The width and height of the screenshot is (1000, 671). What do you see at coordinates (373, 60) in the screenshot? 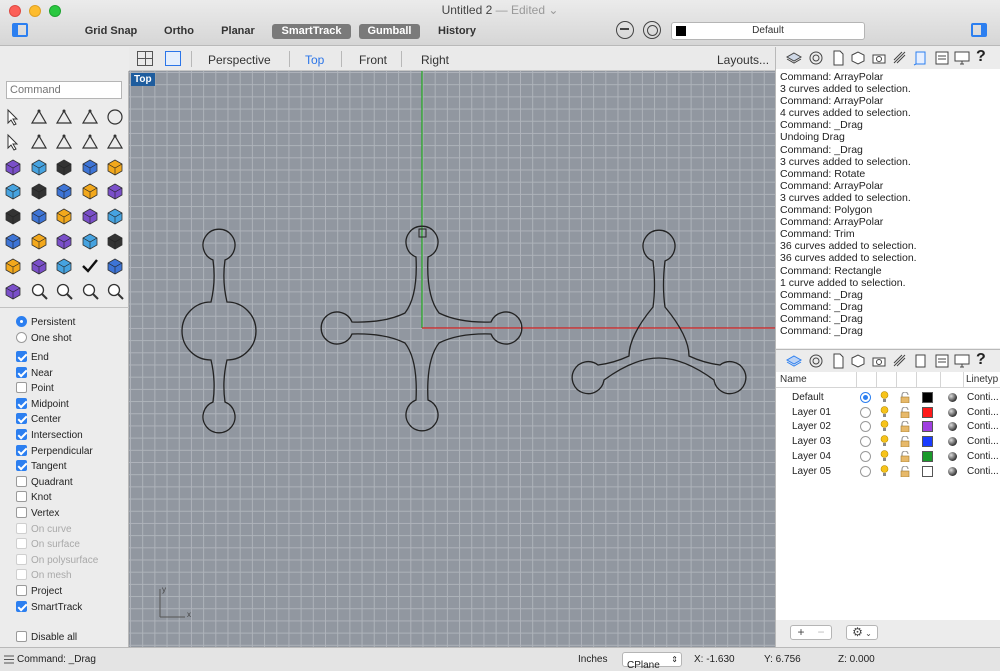
I see `tab-front: Front` at bounding box center [373, 60].